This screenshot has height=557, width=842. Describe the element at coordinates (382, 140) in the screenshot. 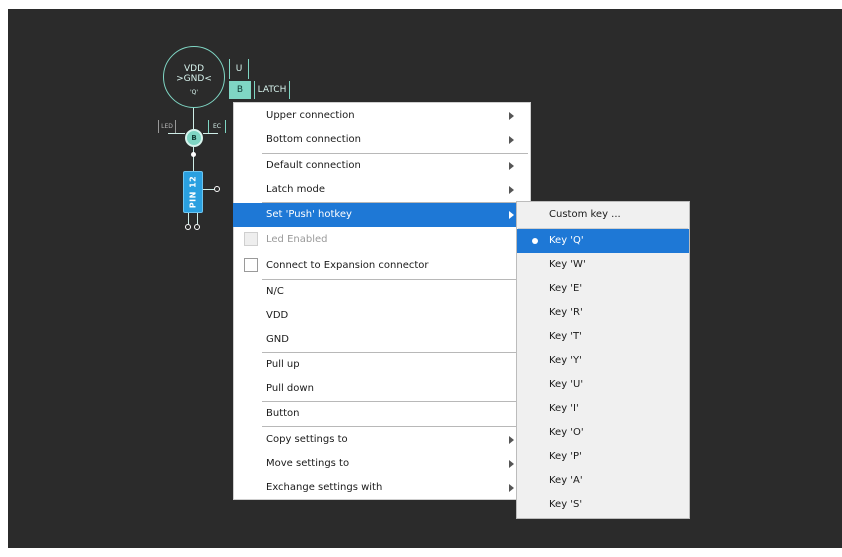

I see `menu-item-bottom-connection: Bottom connection` at that location.